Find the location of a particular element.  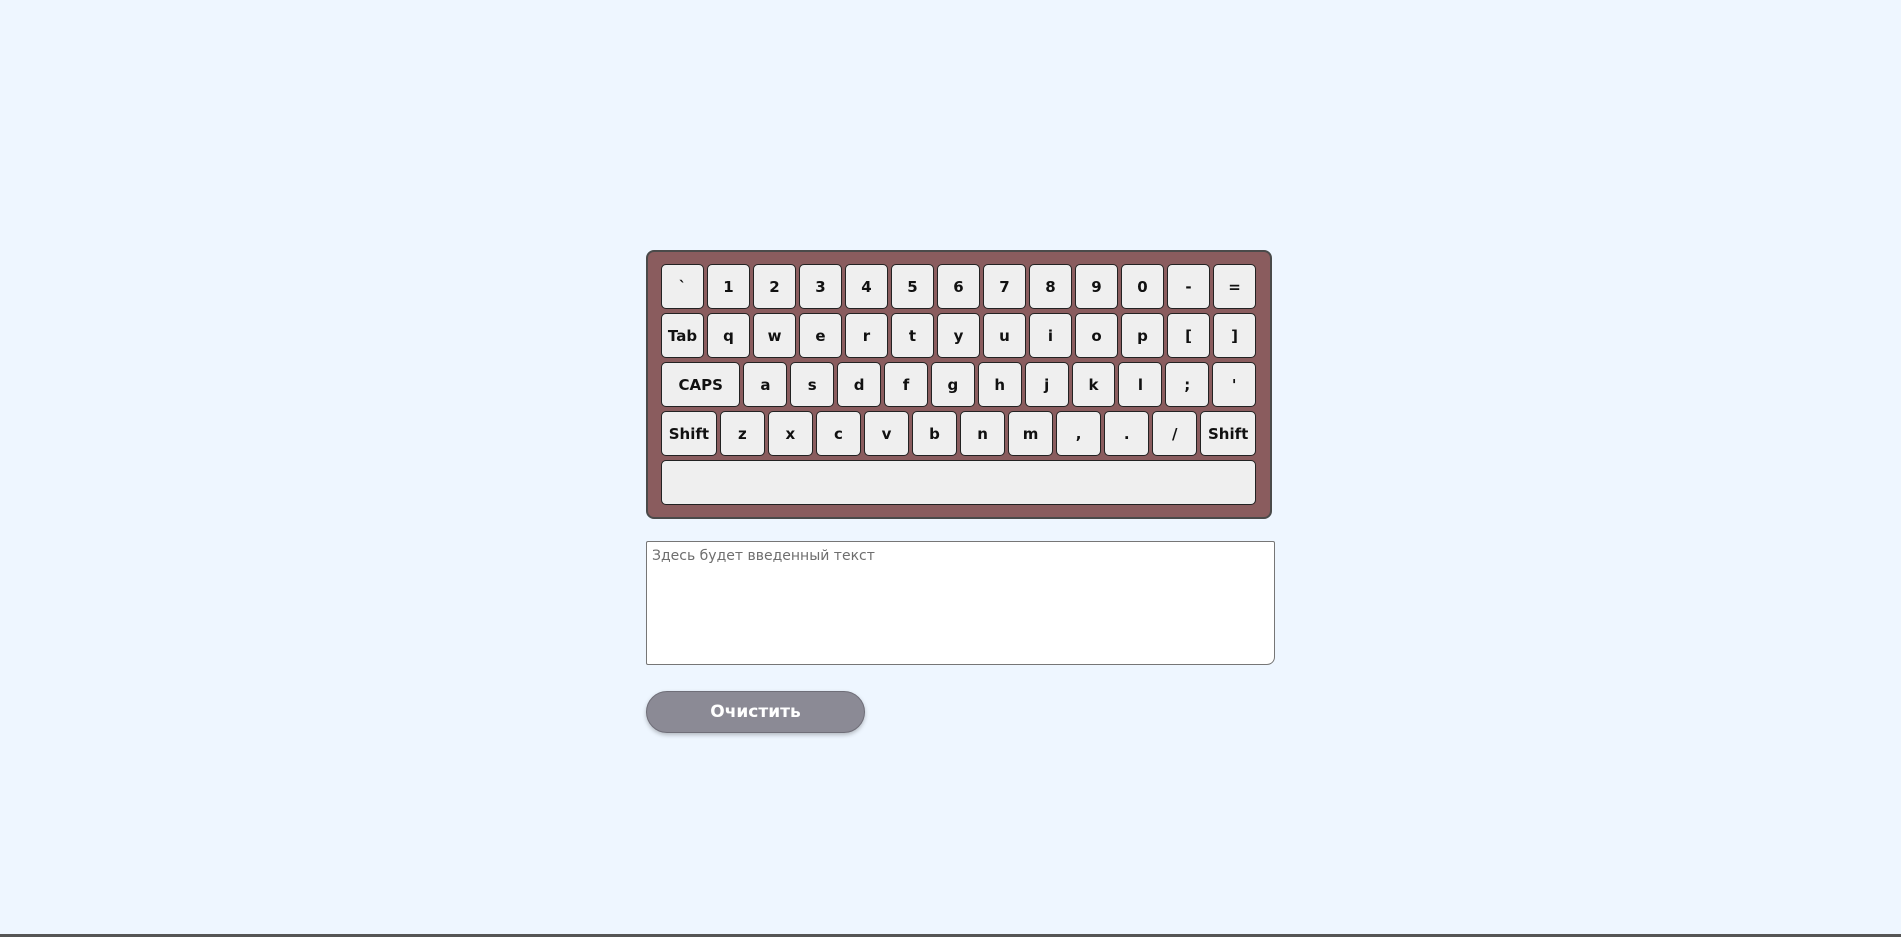

clear-button: Очистить is located at coordinates (755, 712).